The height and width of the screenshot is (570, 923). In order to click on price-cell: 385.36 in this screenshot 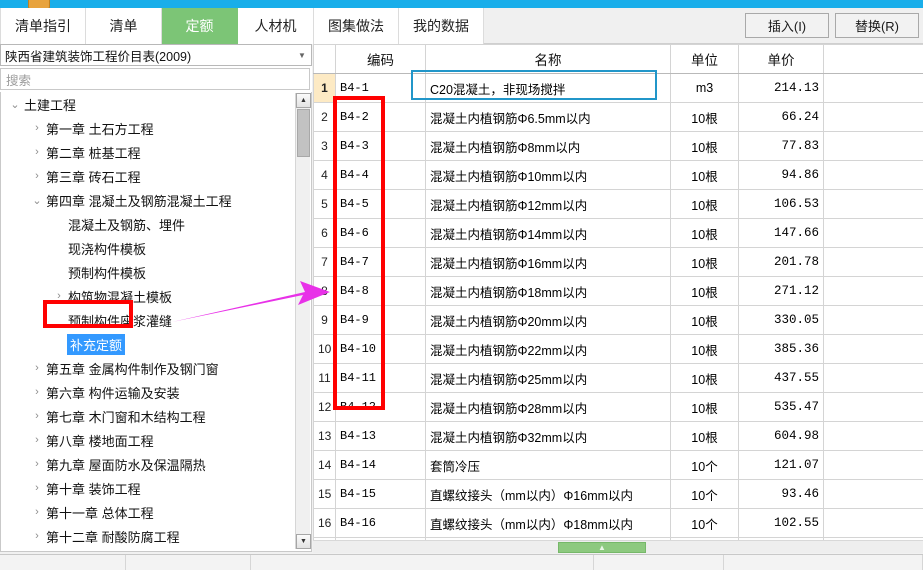, I will do `click(781, 349)`.